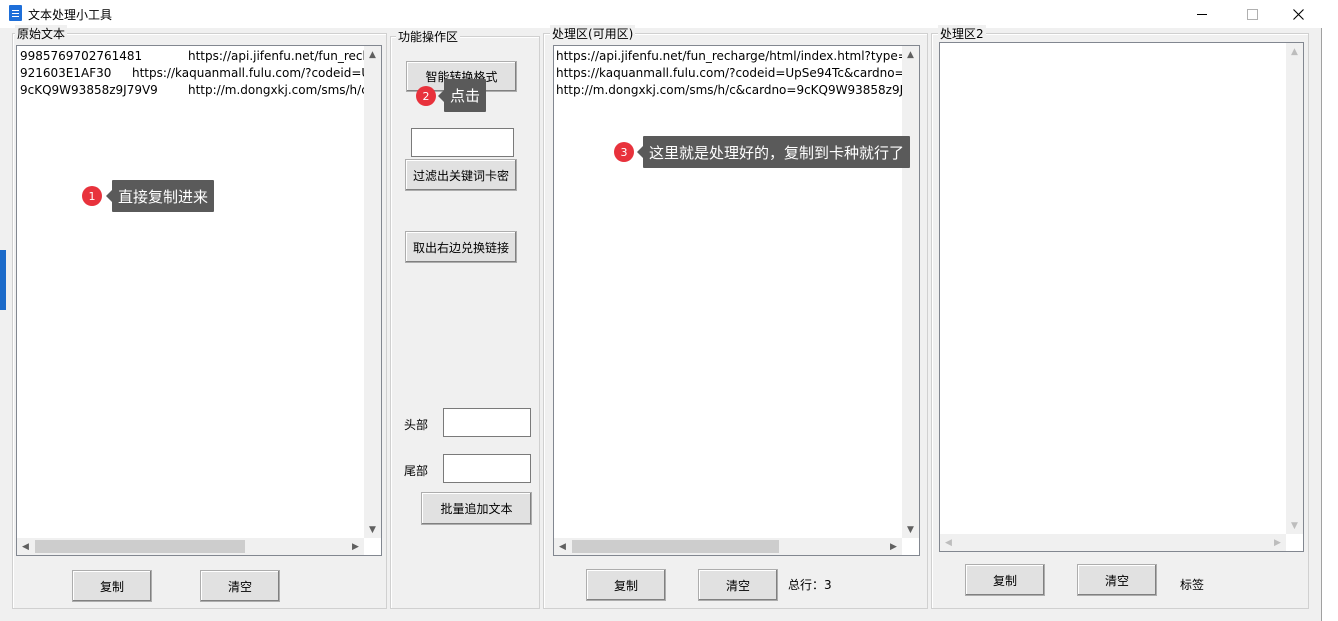 The width and height of the screenshot is (1338, 621). Describe the element at coordinates (624, 152) in the screenshot. I see `annotation-badge: 3` at that location.